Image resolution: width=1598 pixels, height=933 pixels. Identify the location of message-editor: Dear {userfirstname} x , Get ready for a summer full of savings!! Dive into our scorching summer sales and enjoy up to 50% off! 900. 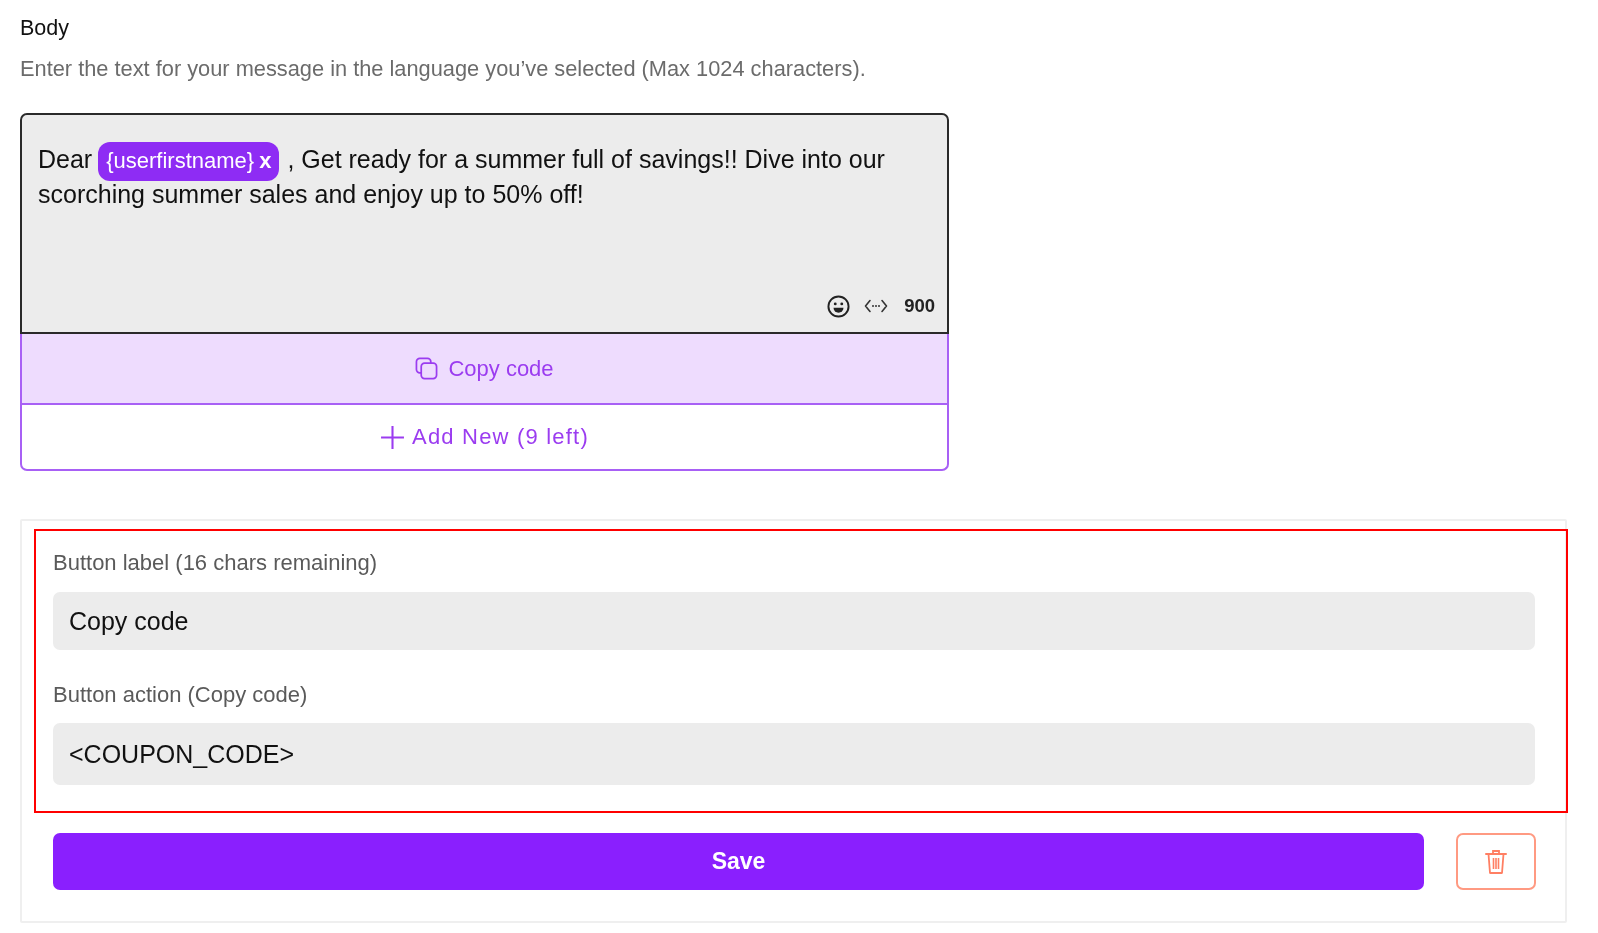
(484, 223).